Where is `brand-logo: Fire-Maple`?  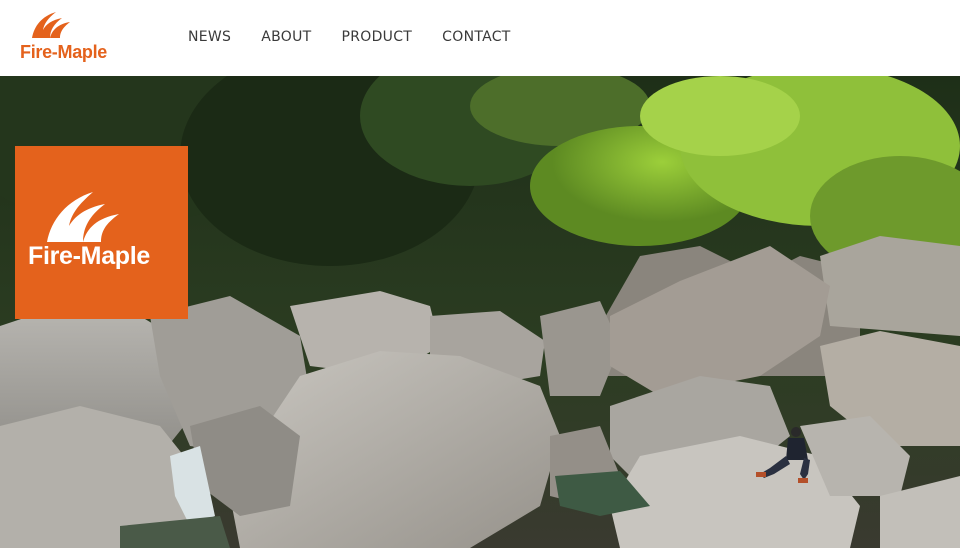 brand-logo: Fire-Maple is located at coordinates (68, 38).